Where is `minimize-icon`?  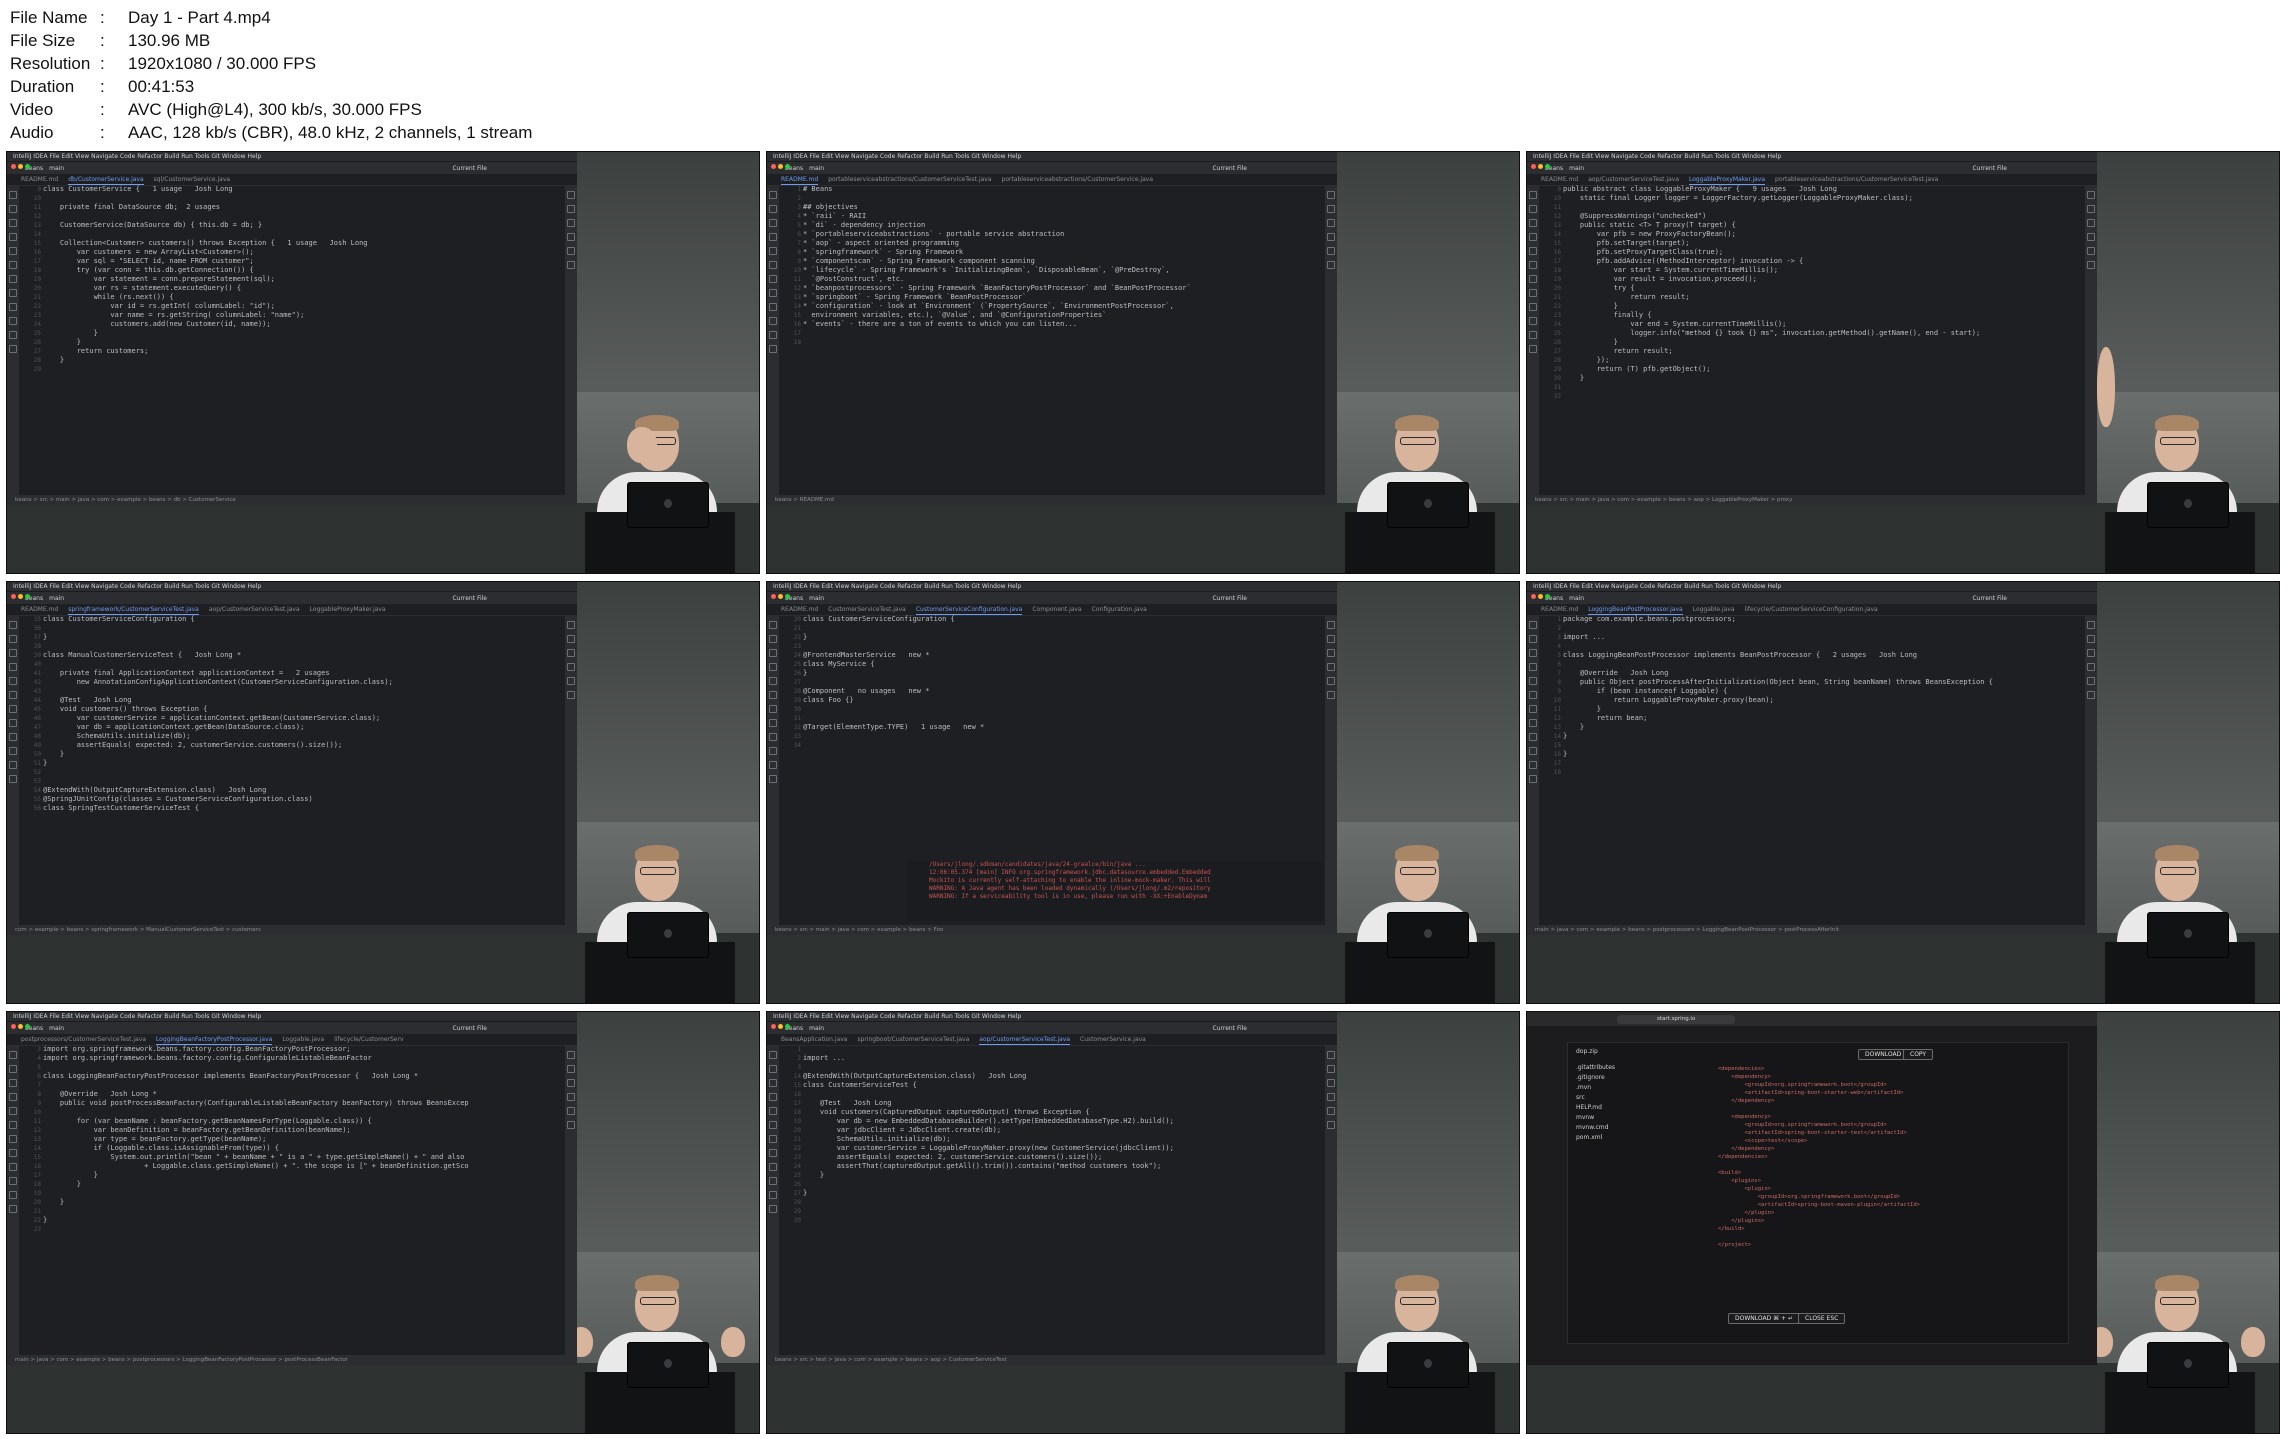 minimize-icon is located at coordinates (780, 166).